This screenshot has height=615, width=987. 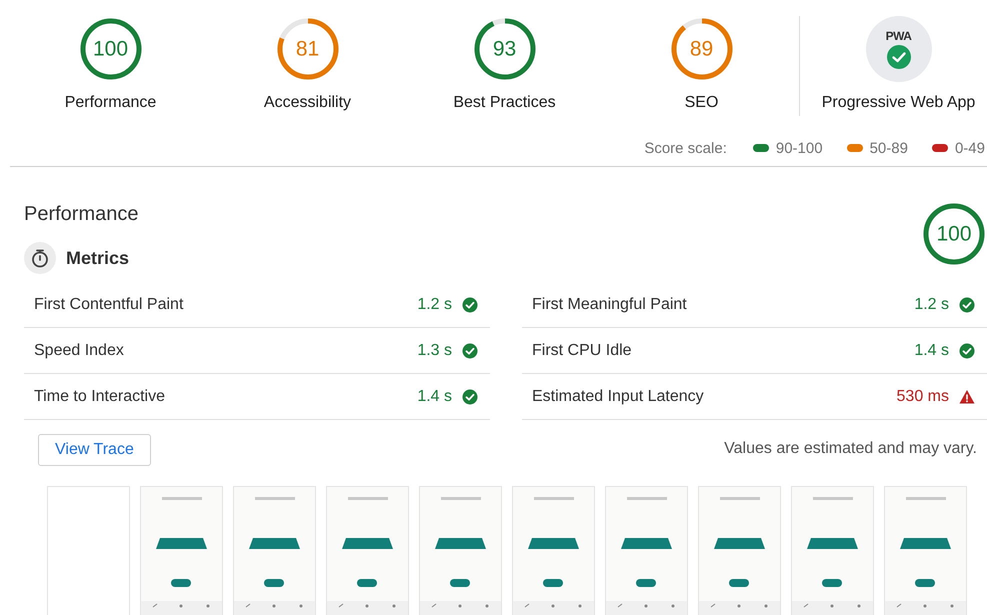 I want to click on metric-name: First CPU Idle, so click(x=582, y=351).